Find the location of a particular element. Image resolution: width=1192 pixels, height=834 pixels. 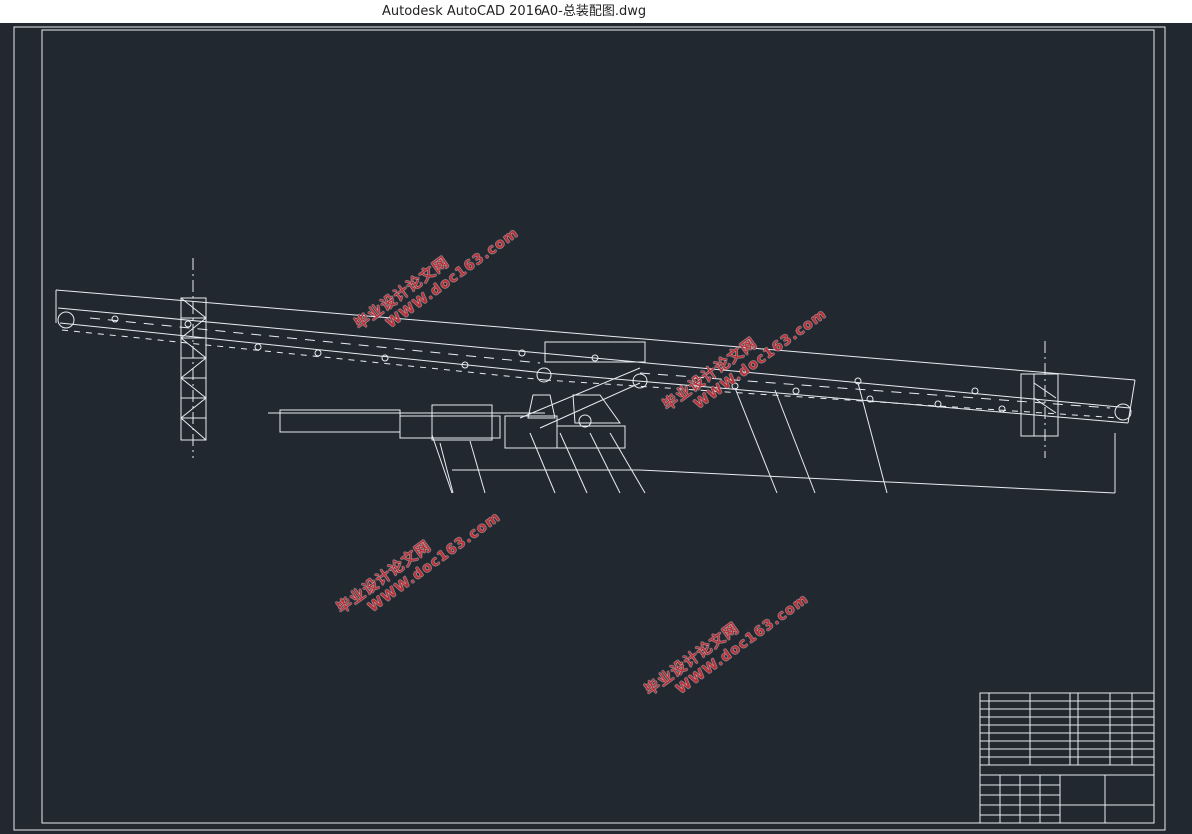

title-block is located at coordinates (1067, 758).